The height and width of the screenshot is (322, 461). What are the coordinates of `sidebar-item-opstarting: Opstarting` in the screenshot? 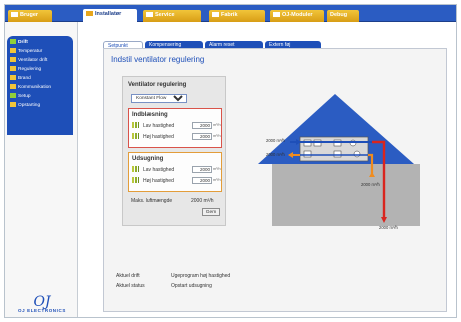 It's located at (41, 105).